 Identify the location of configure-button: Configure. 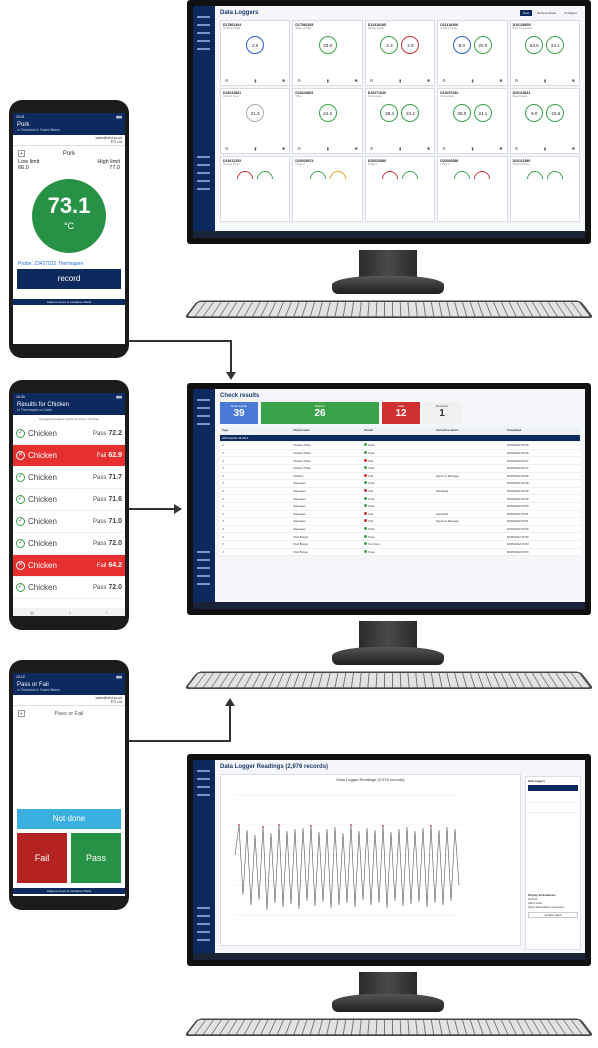
(570, 13).